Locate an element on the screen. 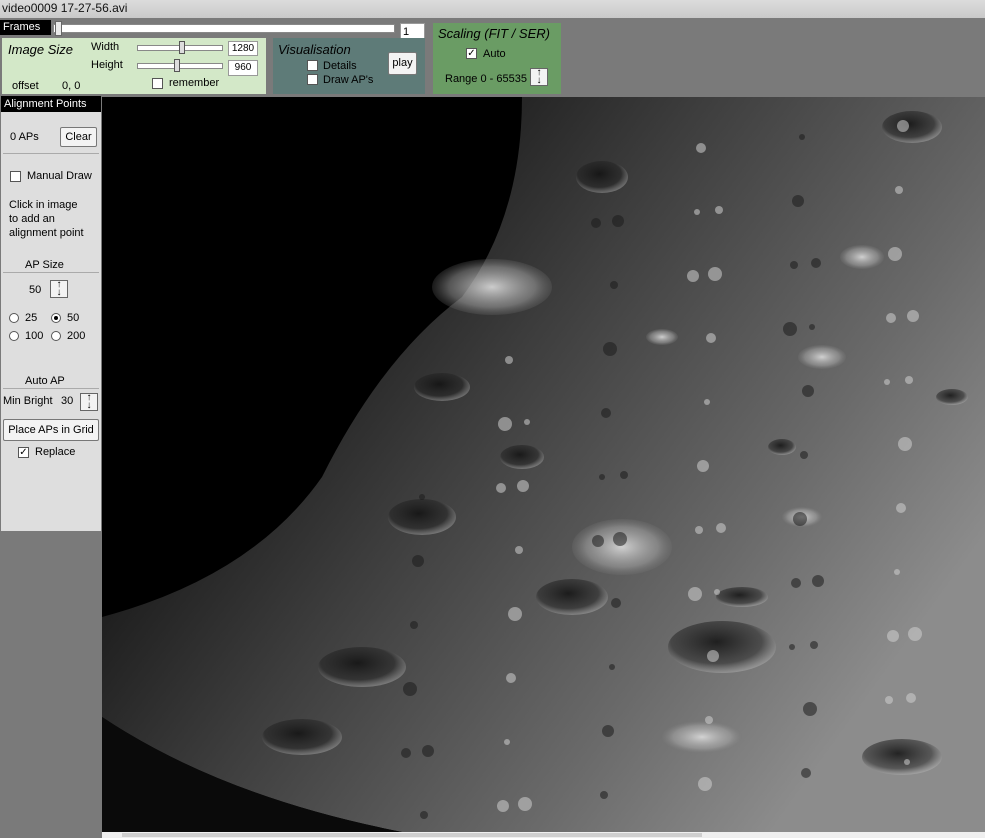 The height and width of the screenshot is (838, 985). help-text-line-3: alignment point is located at coordinates (46, 233).